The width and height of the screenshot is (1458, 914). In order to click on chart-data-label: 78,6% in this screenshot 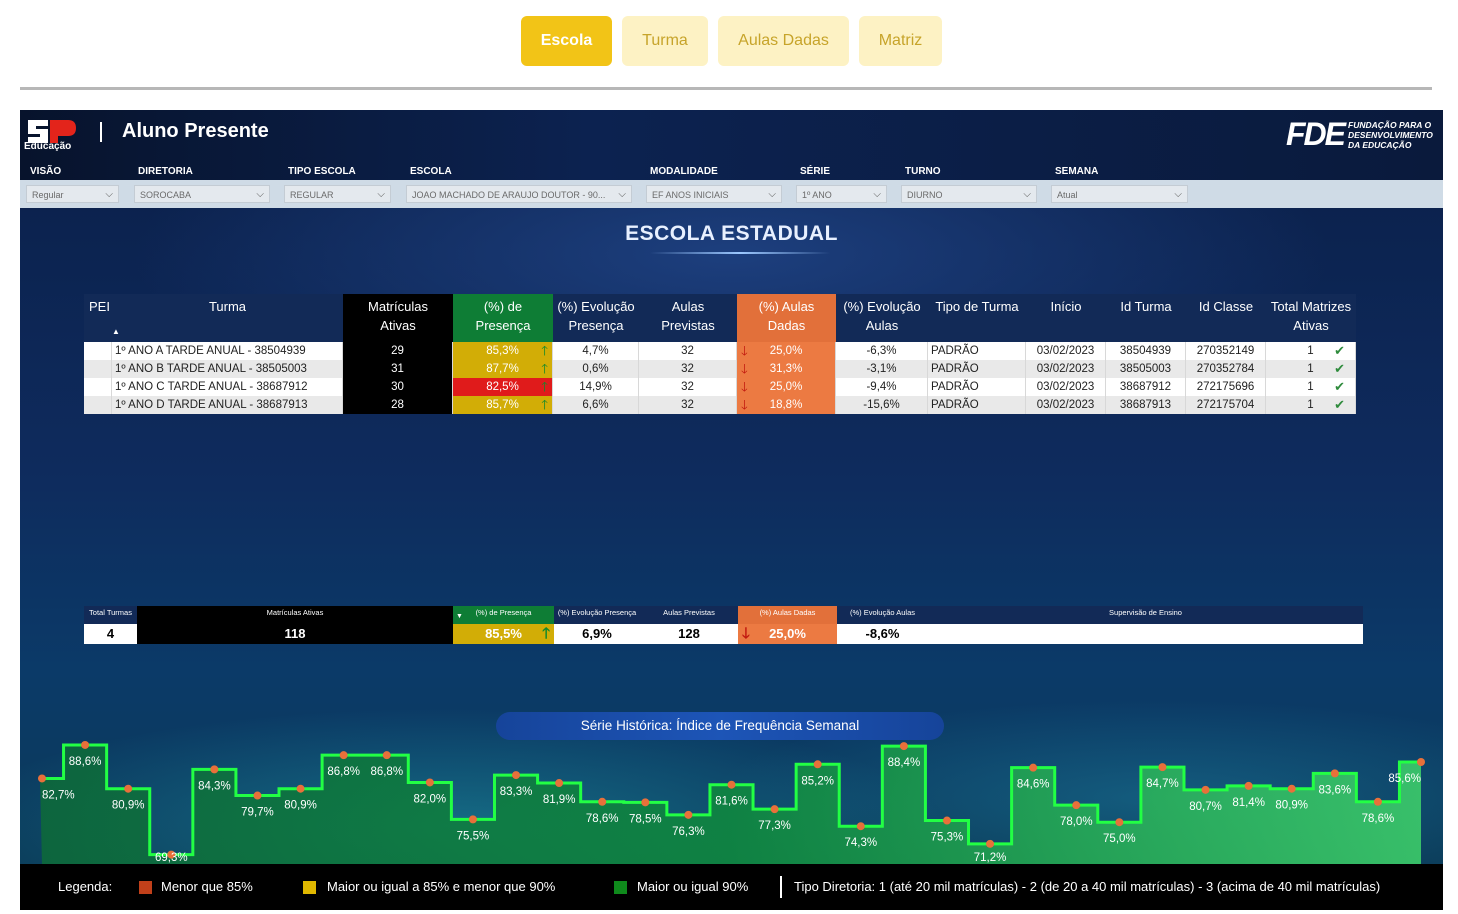, I will do `click(1378, 819)`.